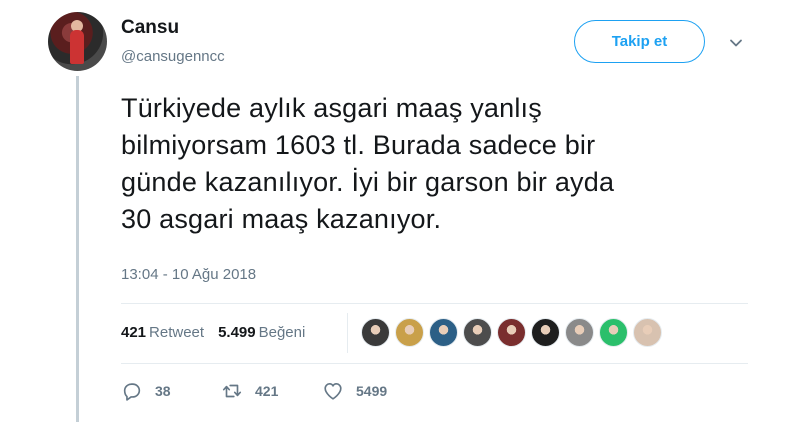 The image size is (791, 422). Describe the element at coordinates (213, 332) in the screenshot. I see `tweet-stats: 421 Retweet 5.499 Beğeni` at that location.